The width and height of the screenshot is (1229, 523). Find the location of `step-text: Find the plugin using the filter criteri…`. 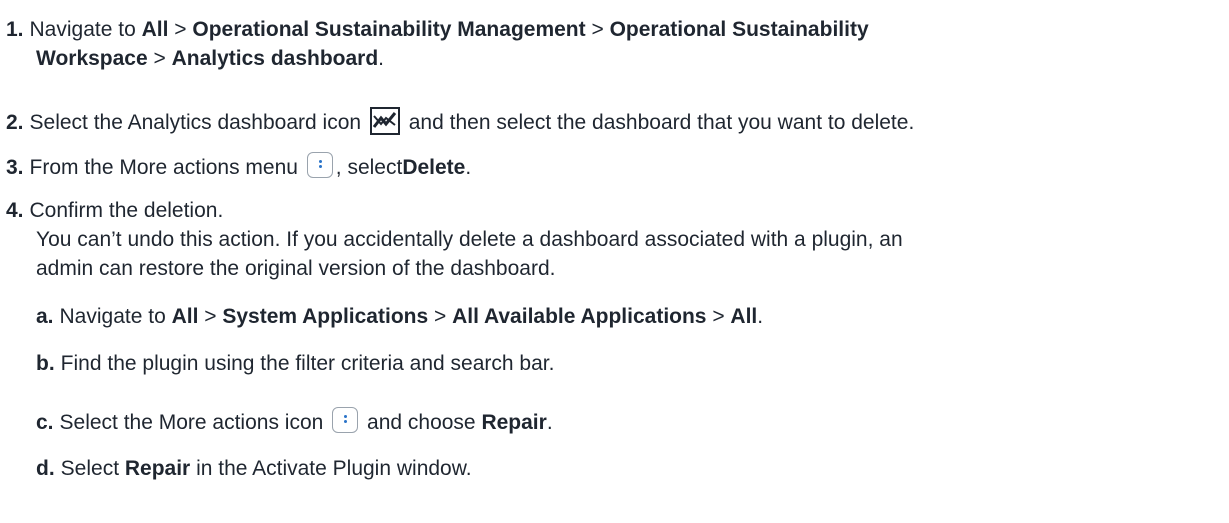

step-text: Find the plugin using the filter criteri… is located at coordinates (307, 363).